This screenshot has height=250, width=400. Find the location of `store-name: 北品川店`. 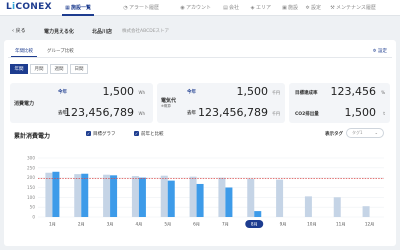

store-name: 北品川店 is located at coordinates (102, 32).